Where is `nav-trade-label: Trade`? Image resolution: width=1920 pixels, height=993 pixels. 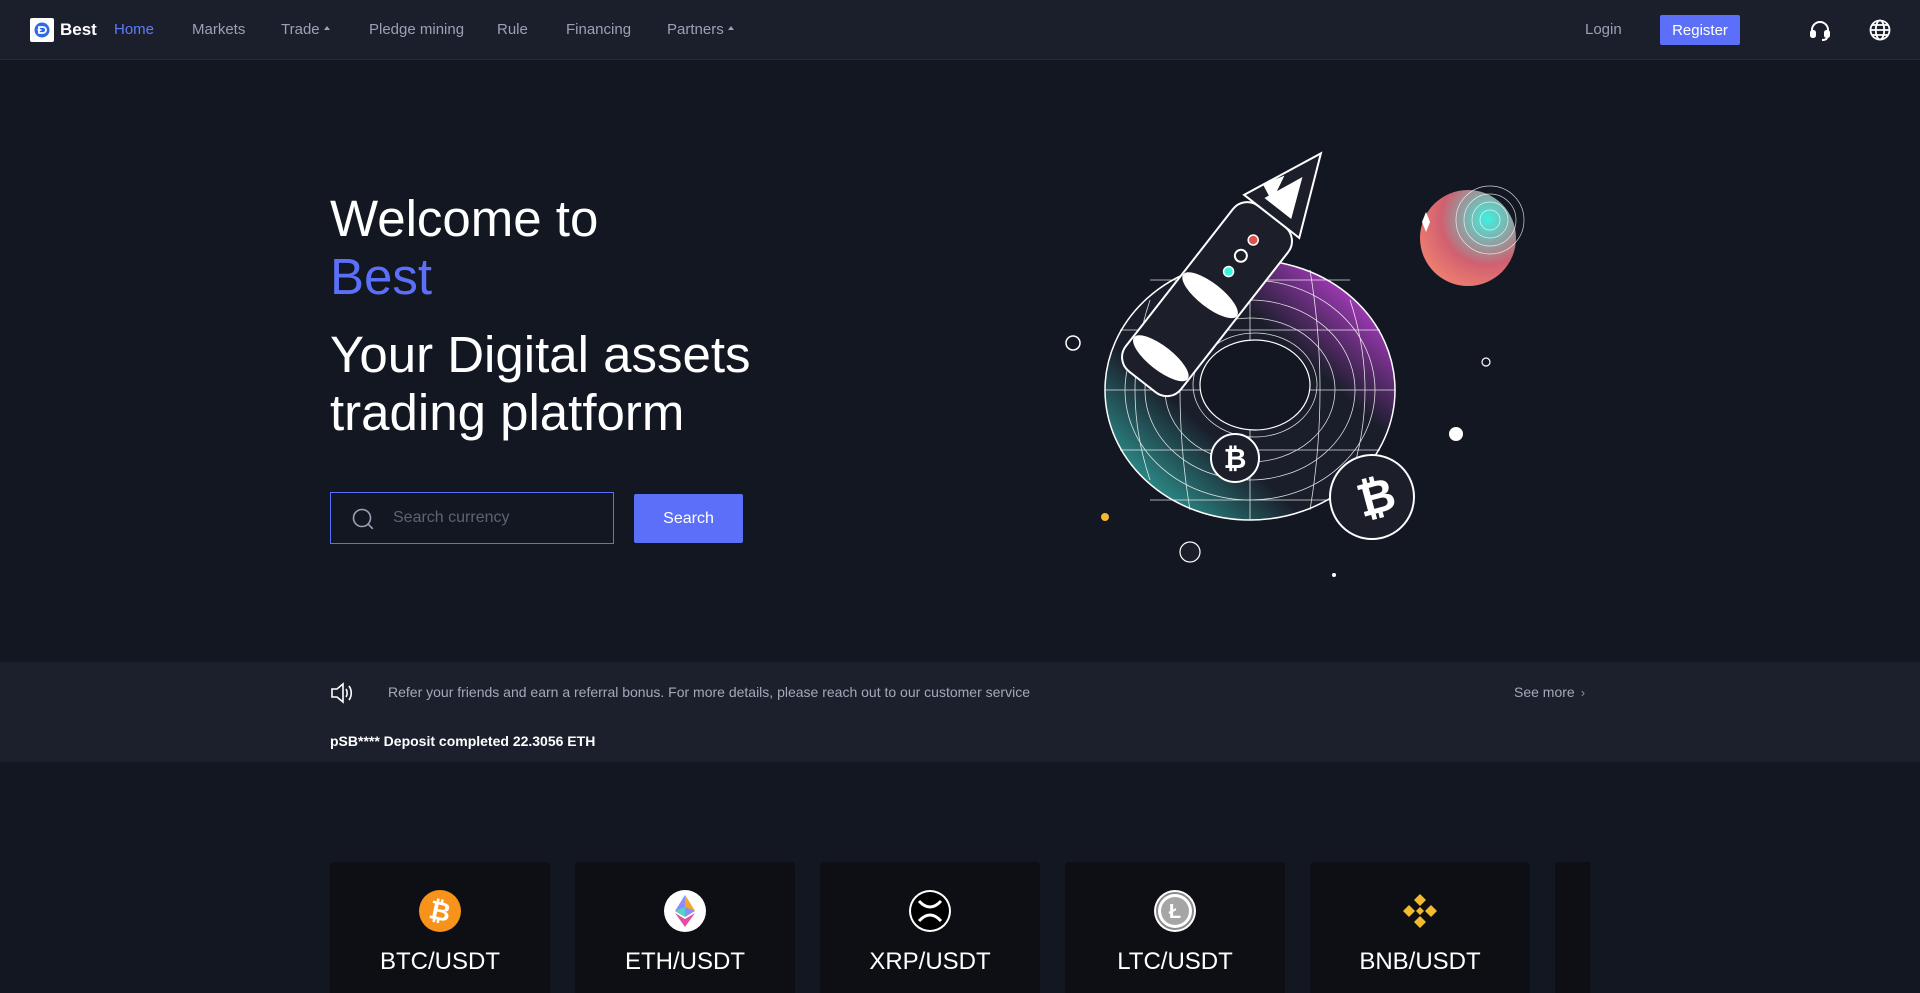 nav-trade-label: Trade is located at coordinates (300, 29).